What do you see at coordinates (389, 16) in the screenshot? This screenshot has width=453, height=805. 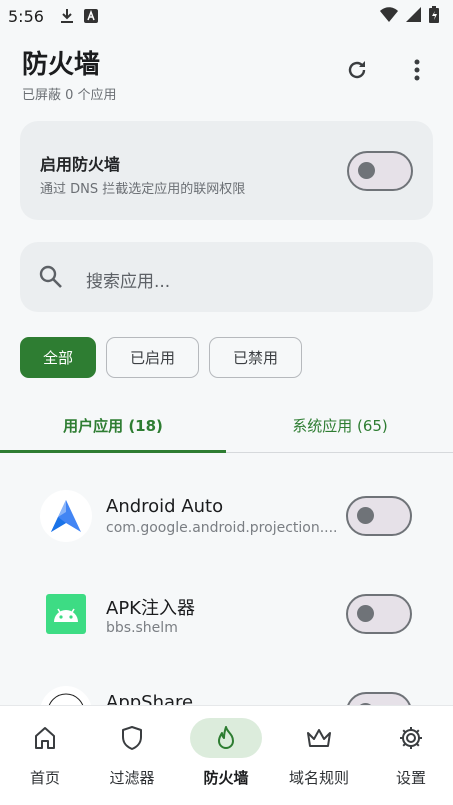 I see `wifi-icon` at bounding box center [389, 16].